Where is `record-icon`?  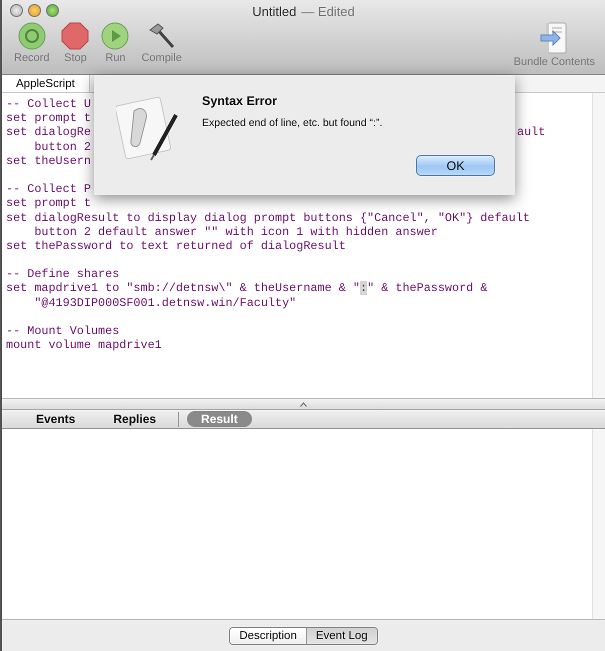 record-icon is located at coordinates (32, 36).